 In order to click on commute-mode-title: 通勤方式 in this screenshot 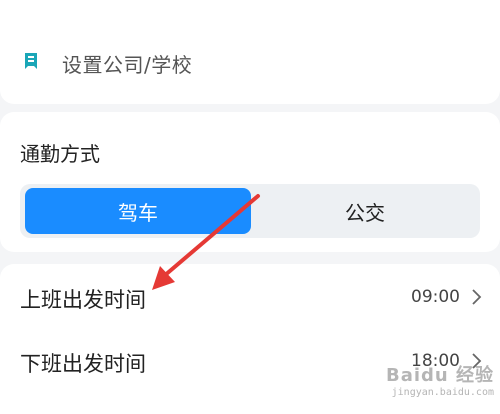, I will do `click(60, 152)`.